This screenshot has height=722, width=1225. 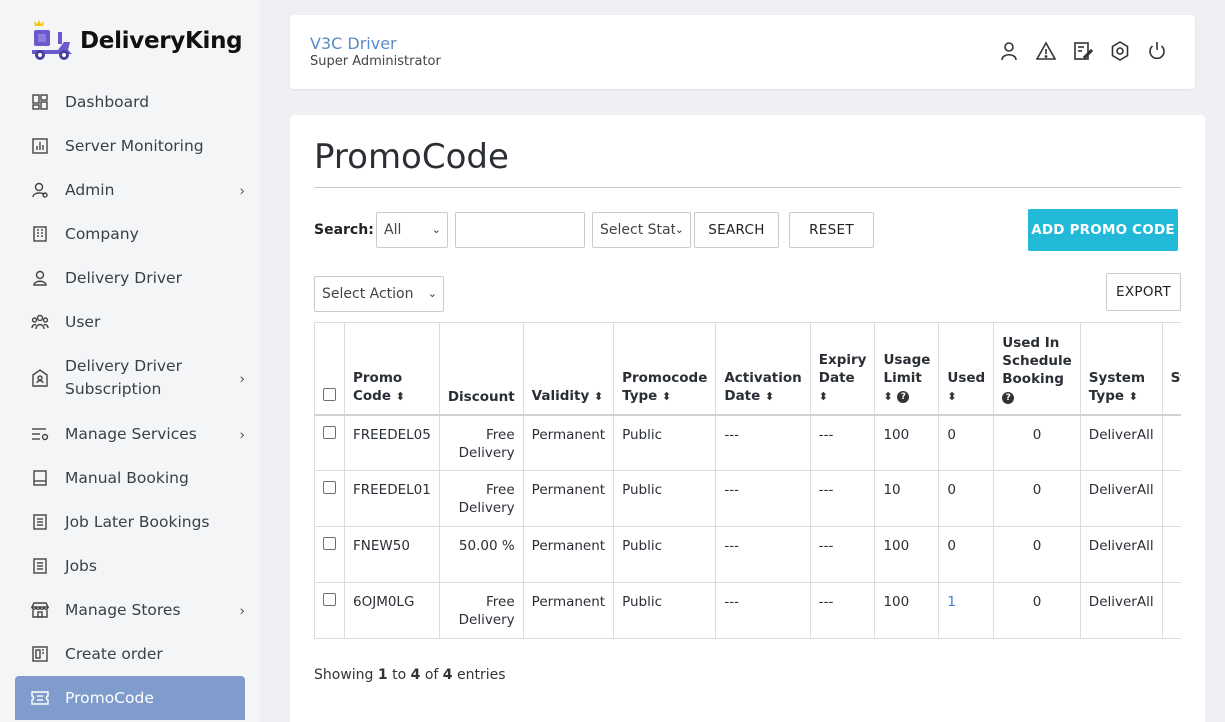 What do you see at coordinates (392, 442) in the screenshot?
I see `cell-promo-code: FREEDEL05` at bounding box center [392, 442].